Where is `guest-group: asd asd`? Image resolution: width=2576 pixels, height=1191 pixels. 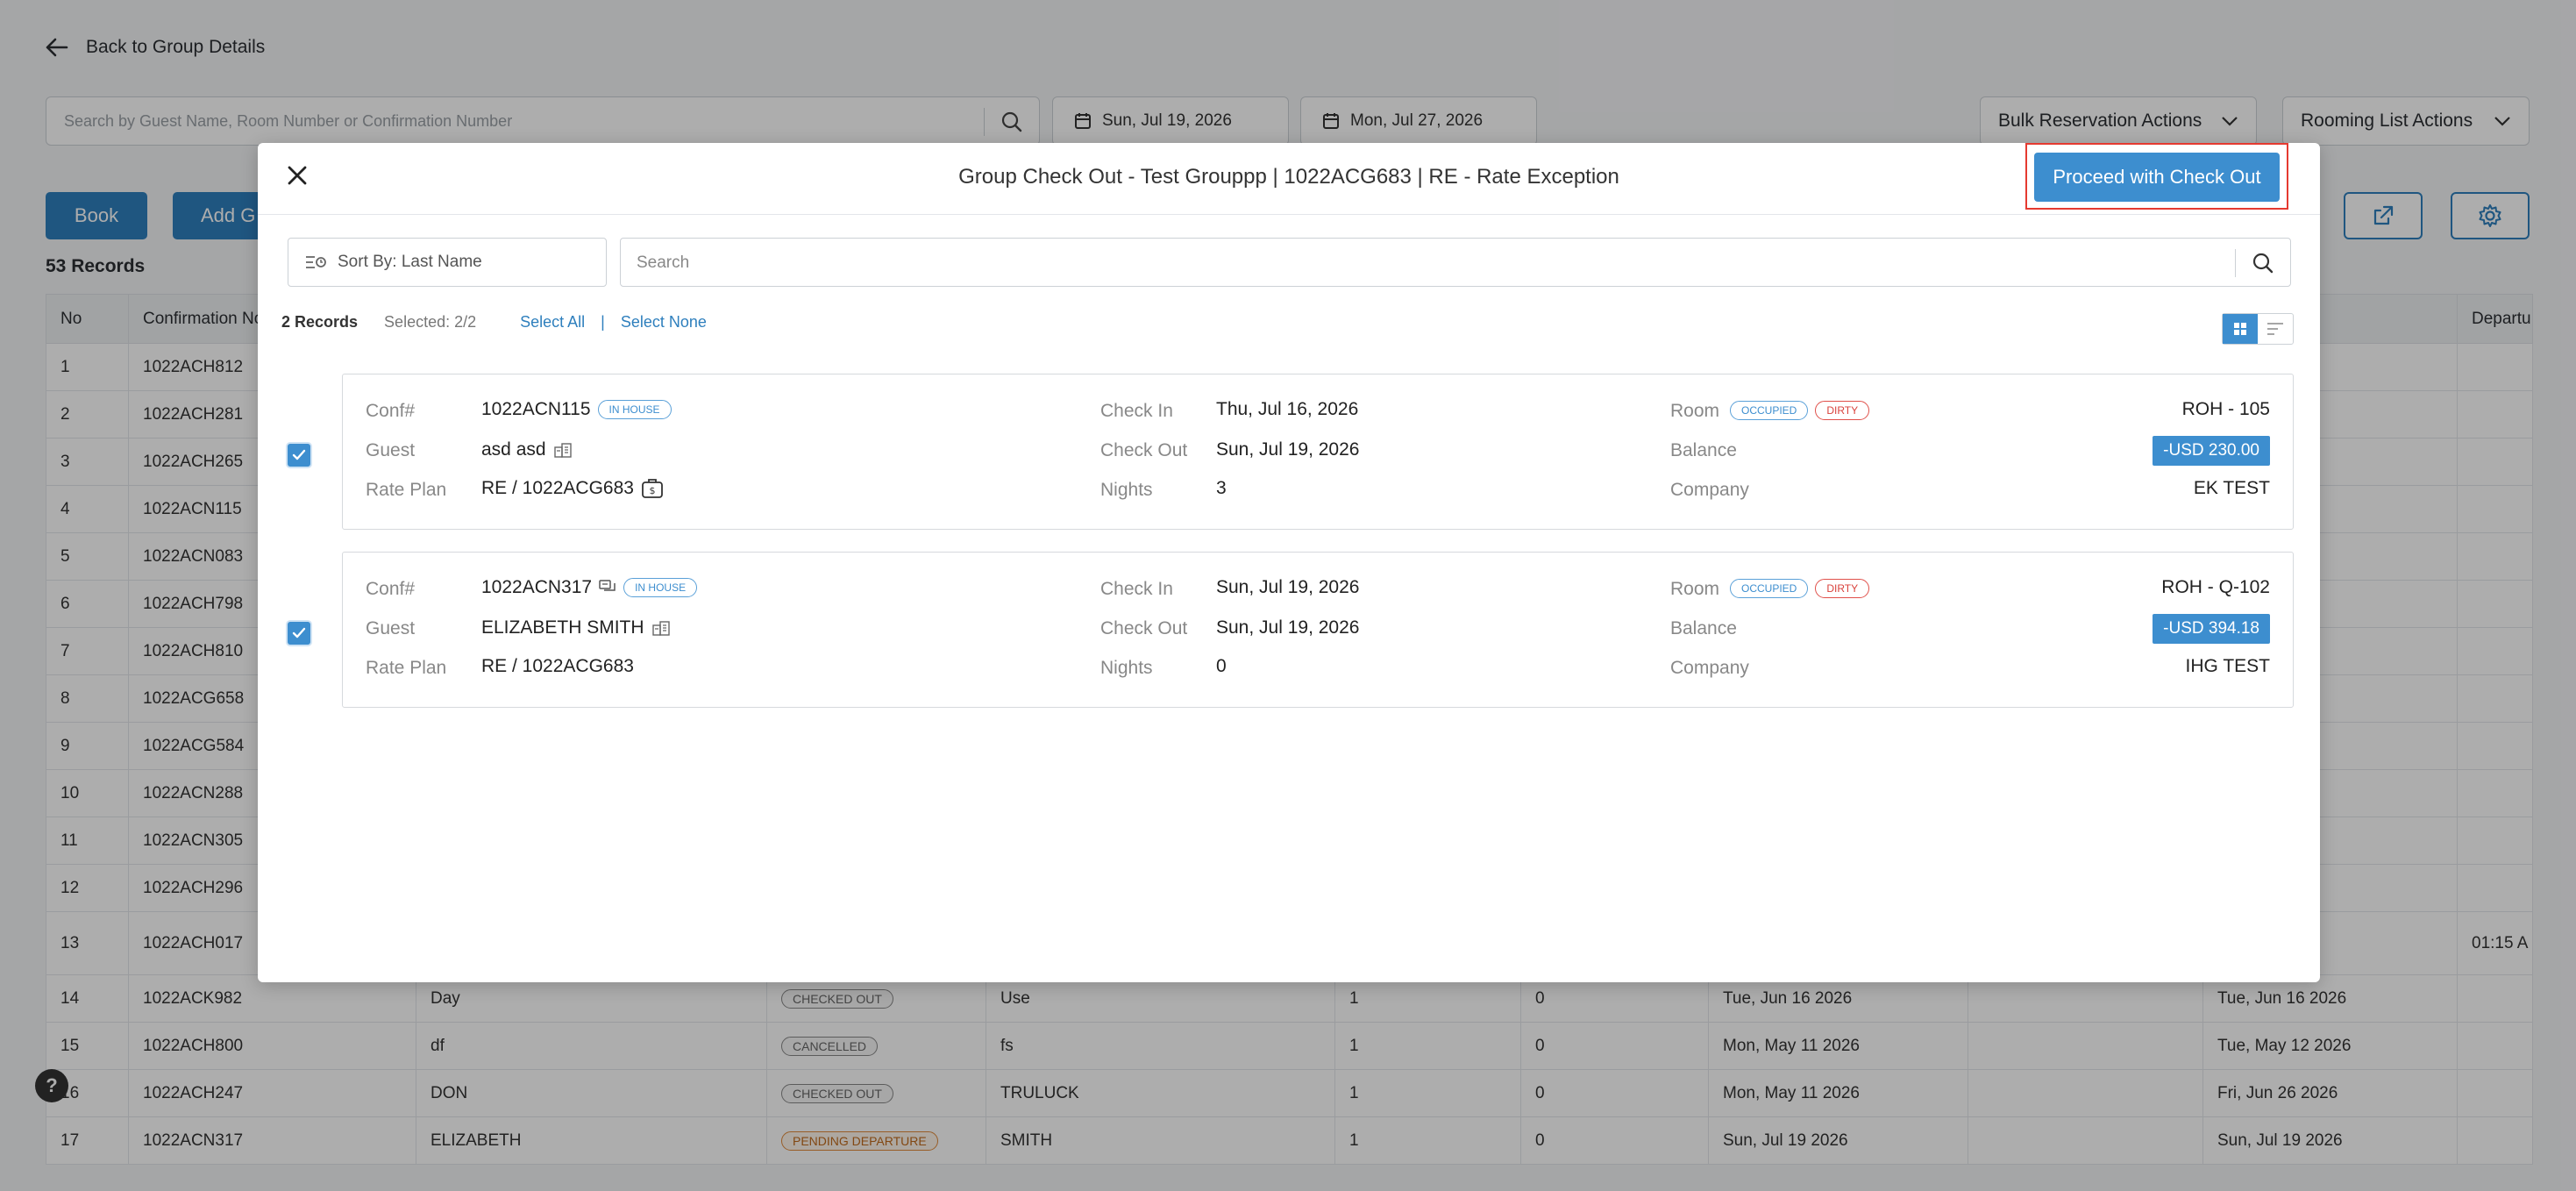 guest-group: asd asd is located at coordinates (527, 449).